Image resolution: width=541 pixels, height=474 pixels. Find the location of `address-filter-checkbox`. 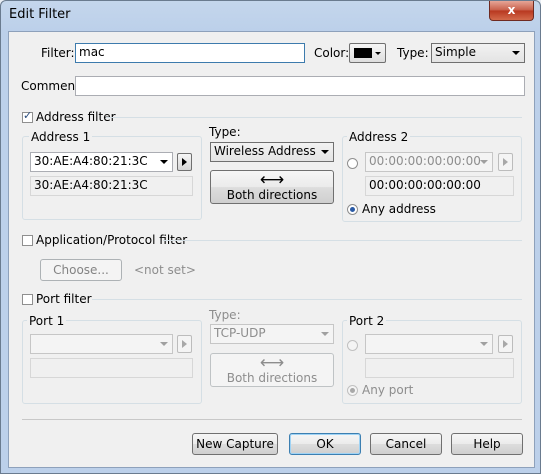

address-filter-checkbox is located at coordinates (27, 116).